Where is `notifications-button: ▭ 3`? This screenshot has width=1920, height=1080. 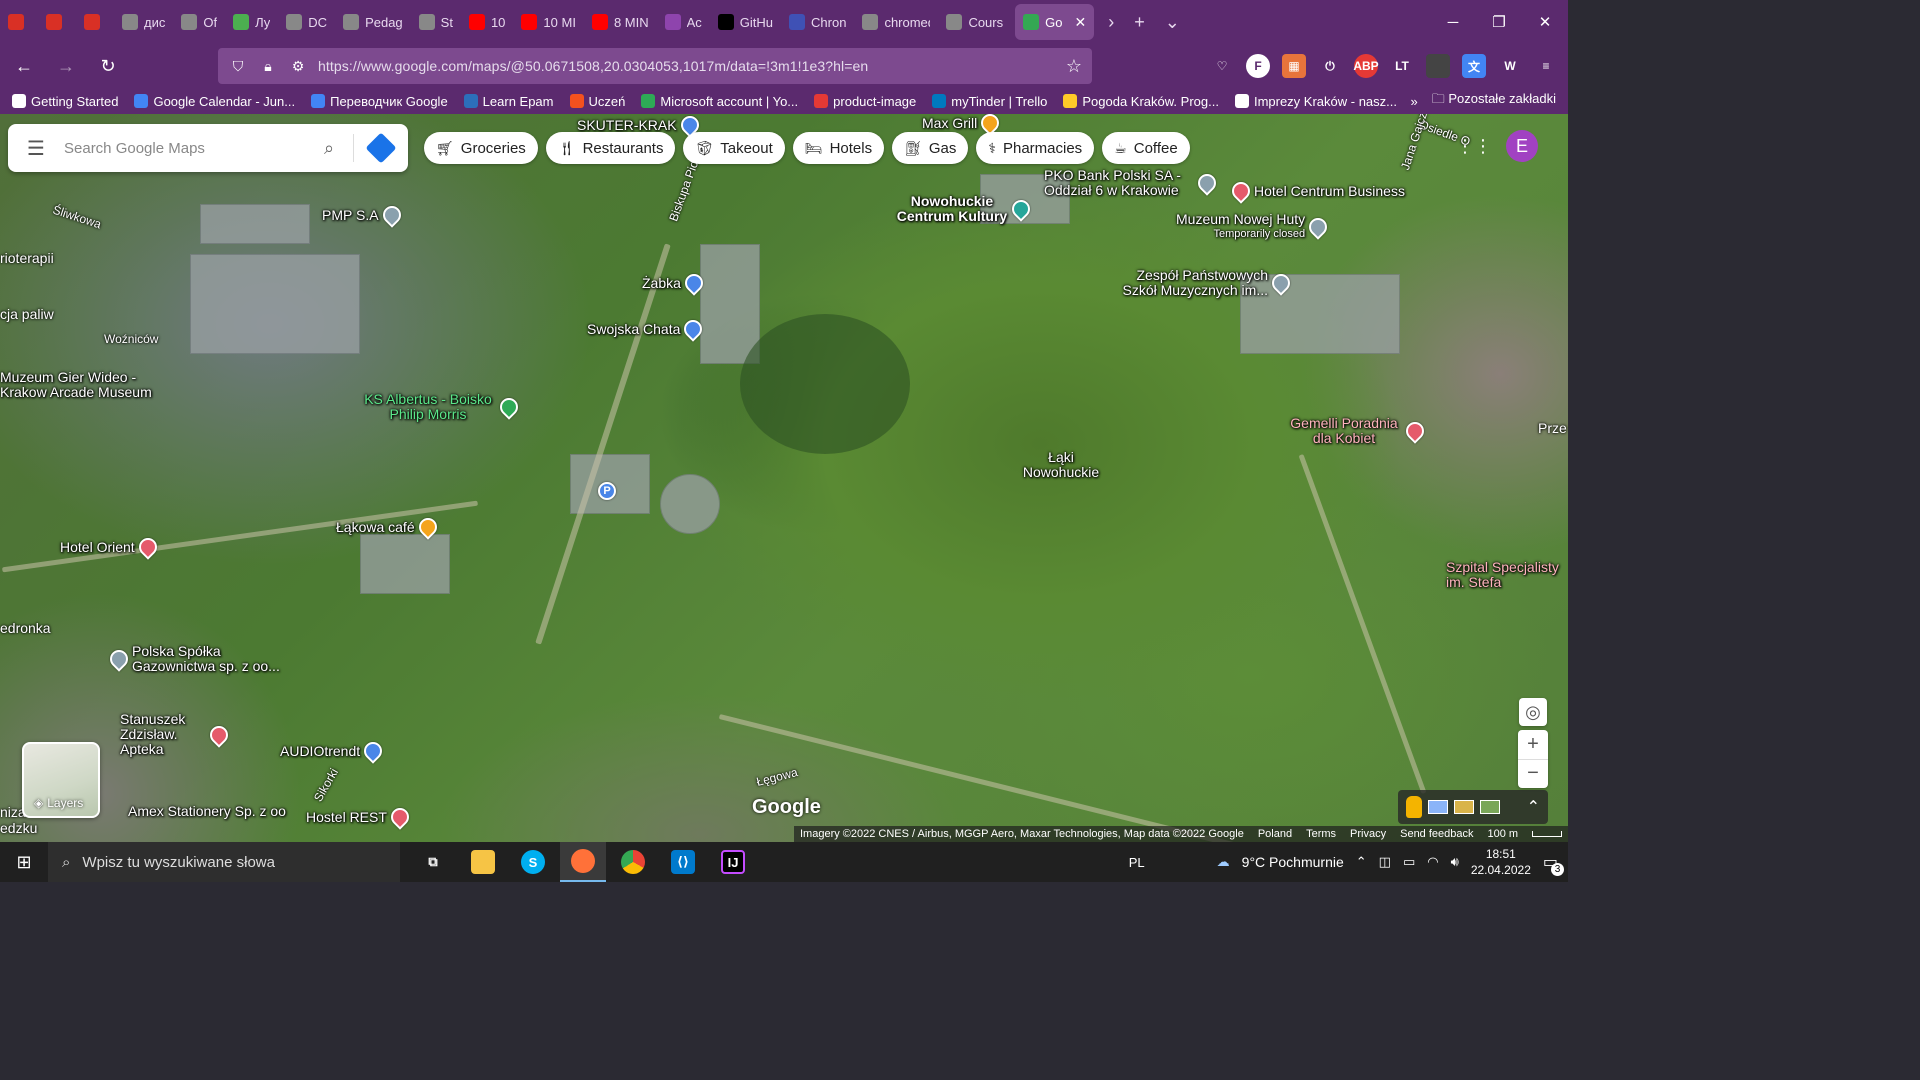 notifications-button: ▭ 3 is located at coordinates (1553, 864).